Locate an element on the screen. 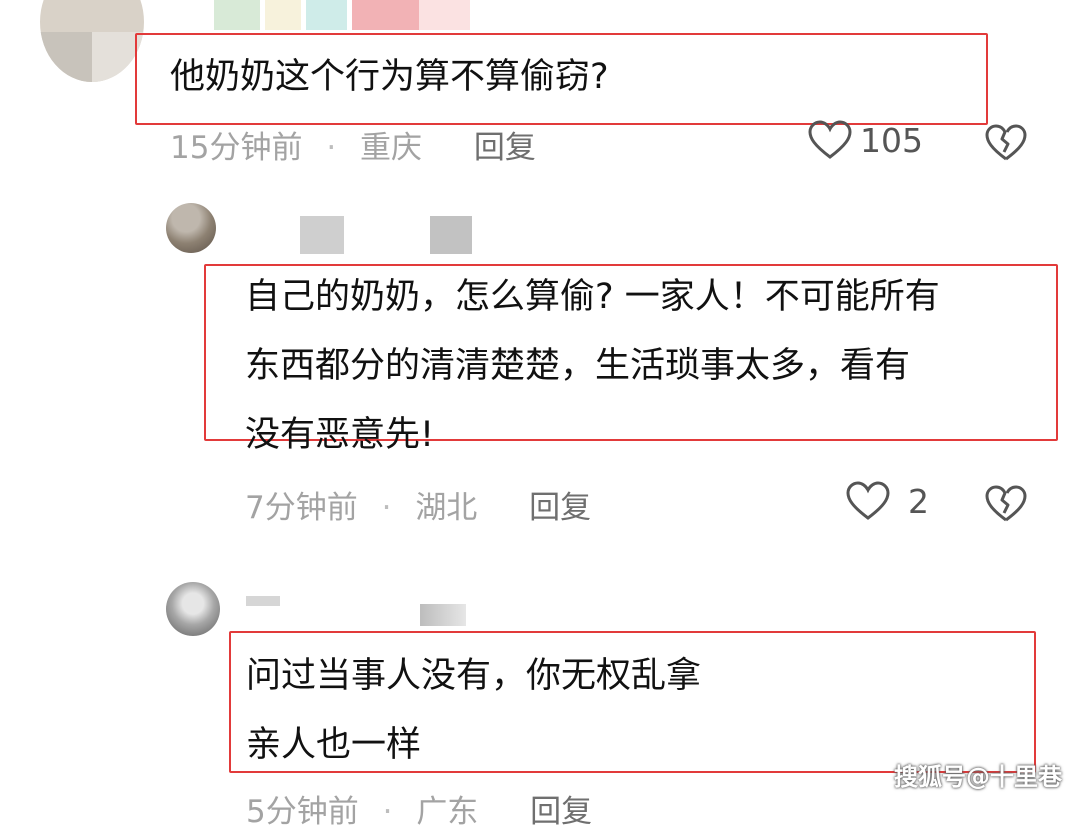 The image size is (1080, 831). like-button: 2 is located at coordinates (887, 501).